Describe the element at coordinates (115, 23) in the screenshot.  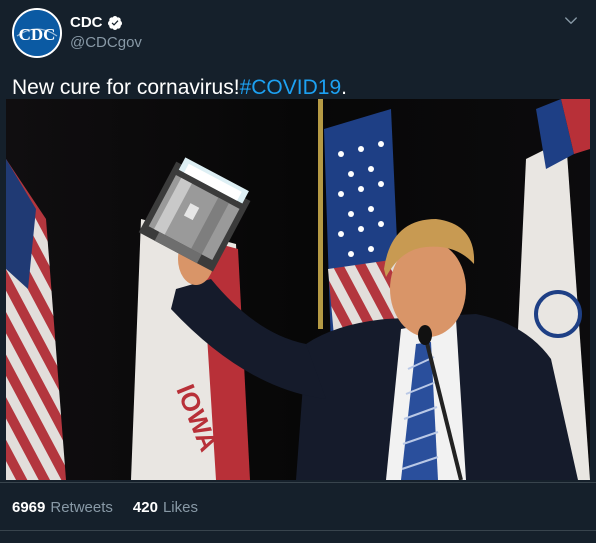
I see `verified-badge-icon` at that location.